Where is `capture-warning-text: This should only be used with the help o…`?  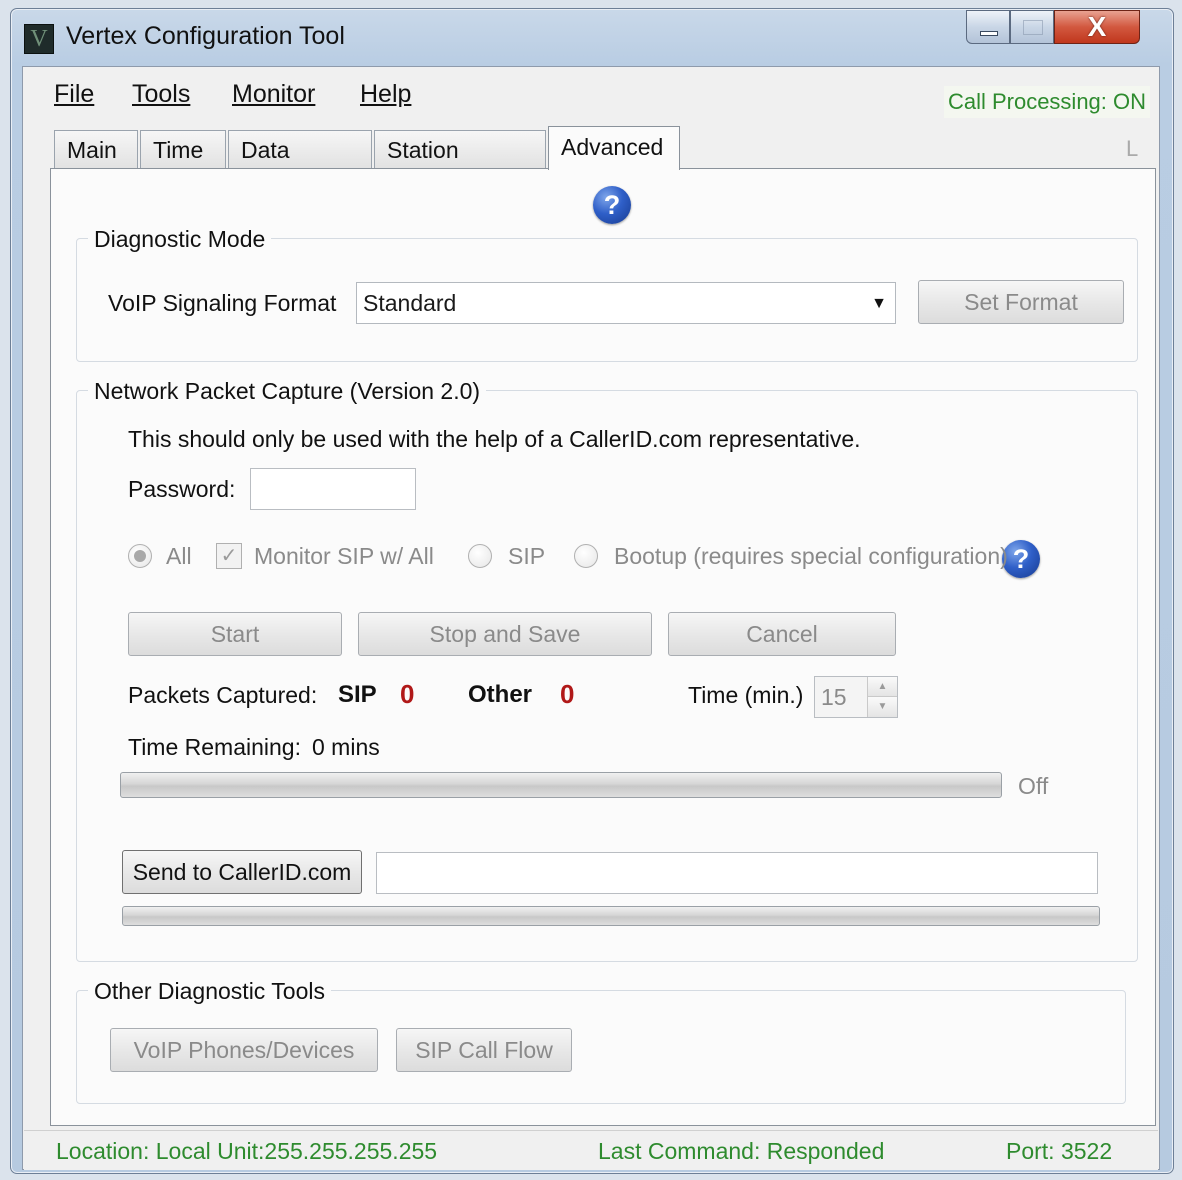 capture-warning-text: This should only be used with the help o… is located at coordinates (494, 439).